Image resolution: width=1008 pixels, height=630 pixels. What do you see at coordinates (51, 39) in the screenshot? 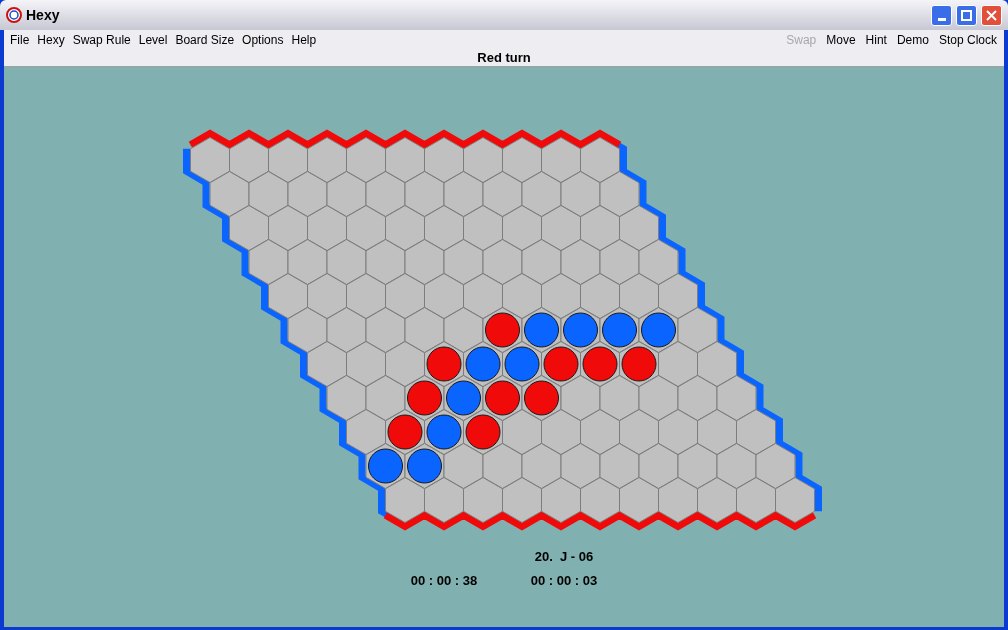
I see `menu-item: Hexy` at bounding box center [51, 39].